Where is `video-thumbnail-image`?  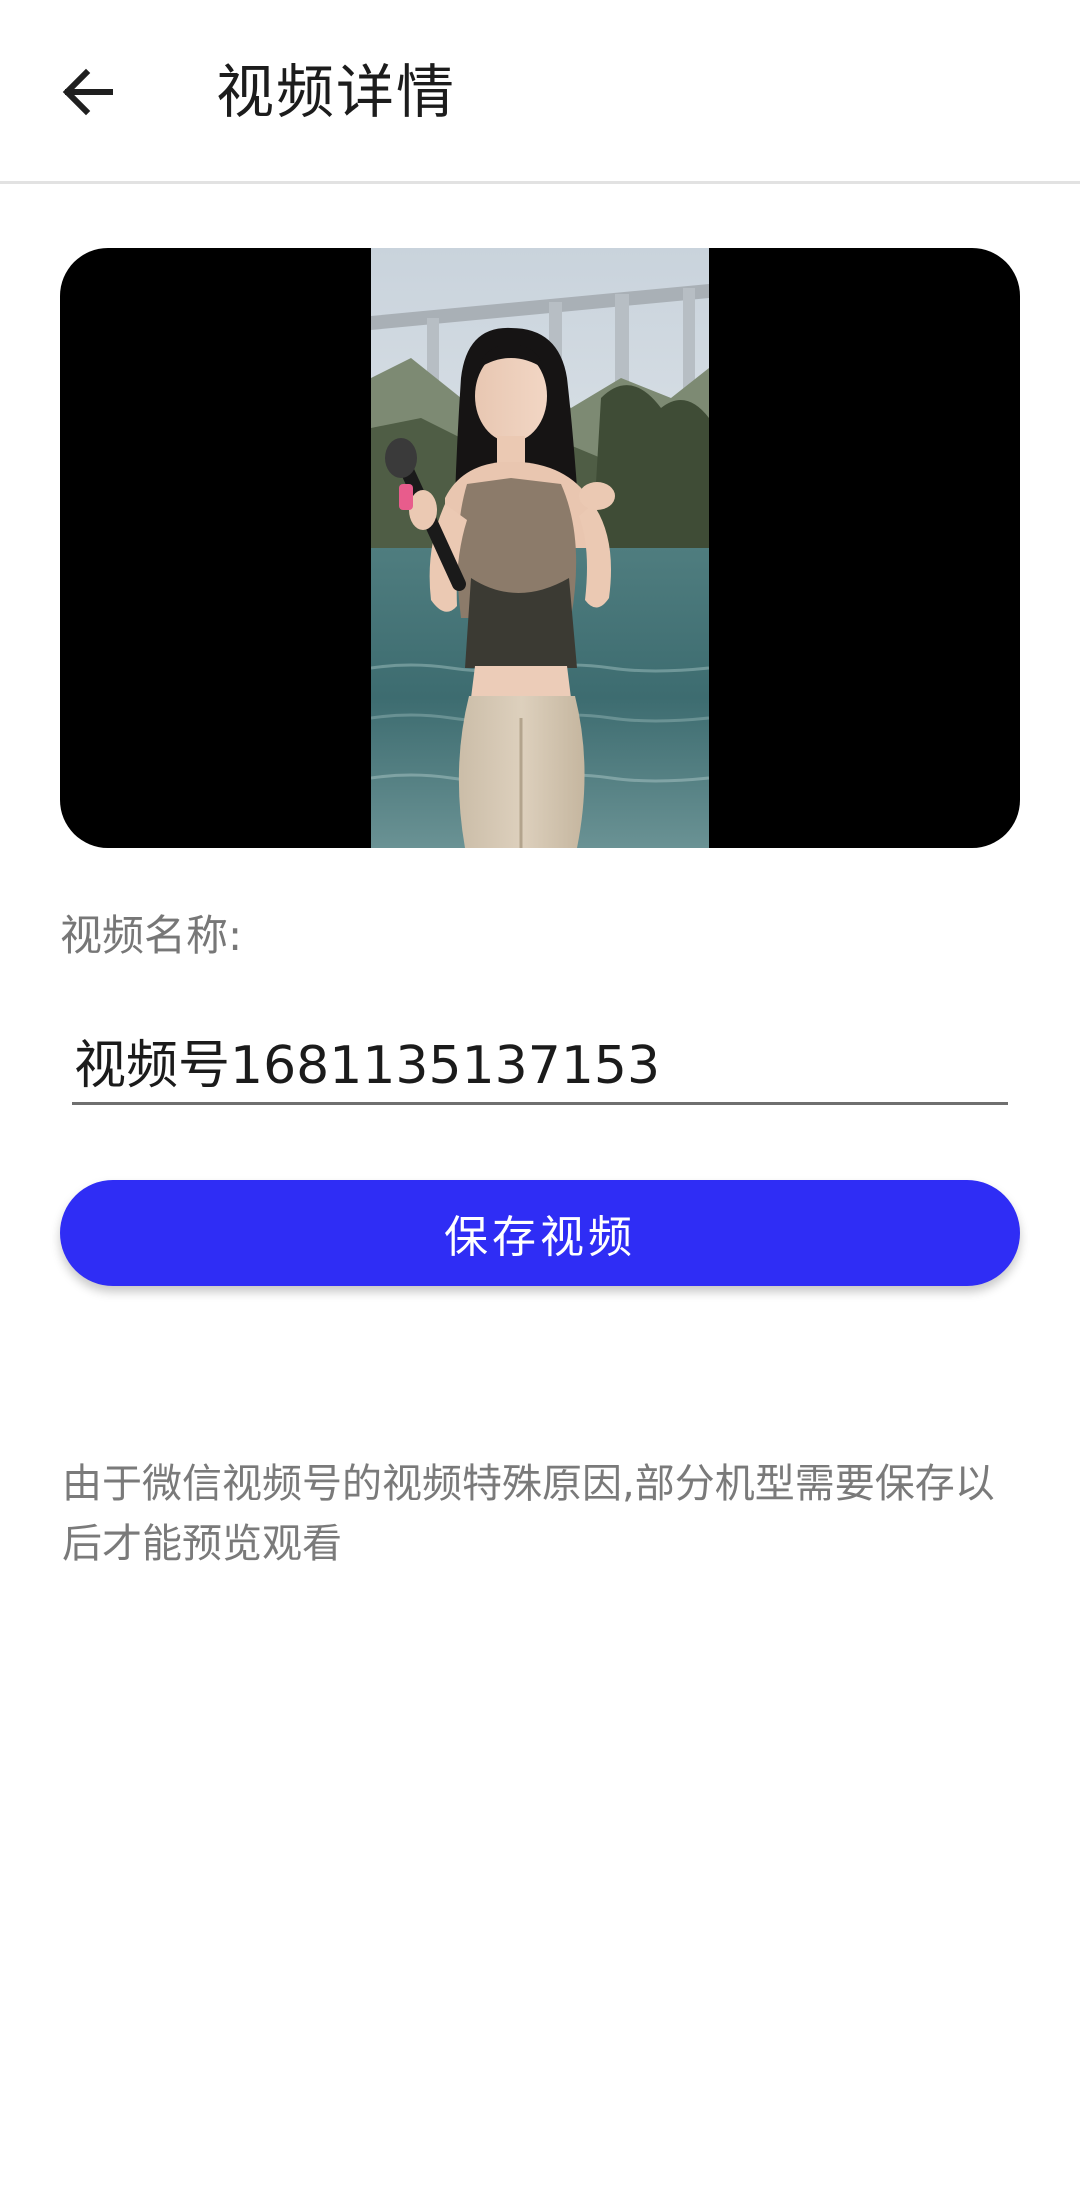 video-thumbnail-image is located at coordinates (540, 548).